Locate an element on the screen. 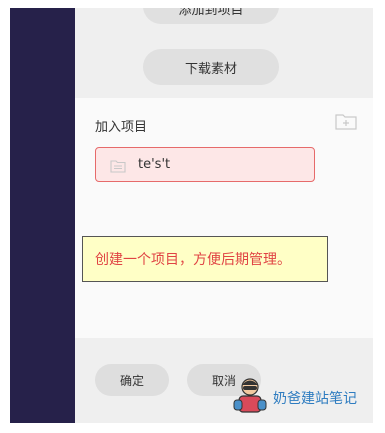  add-folder-icon is located at coordinates (346, 123).